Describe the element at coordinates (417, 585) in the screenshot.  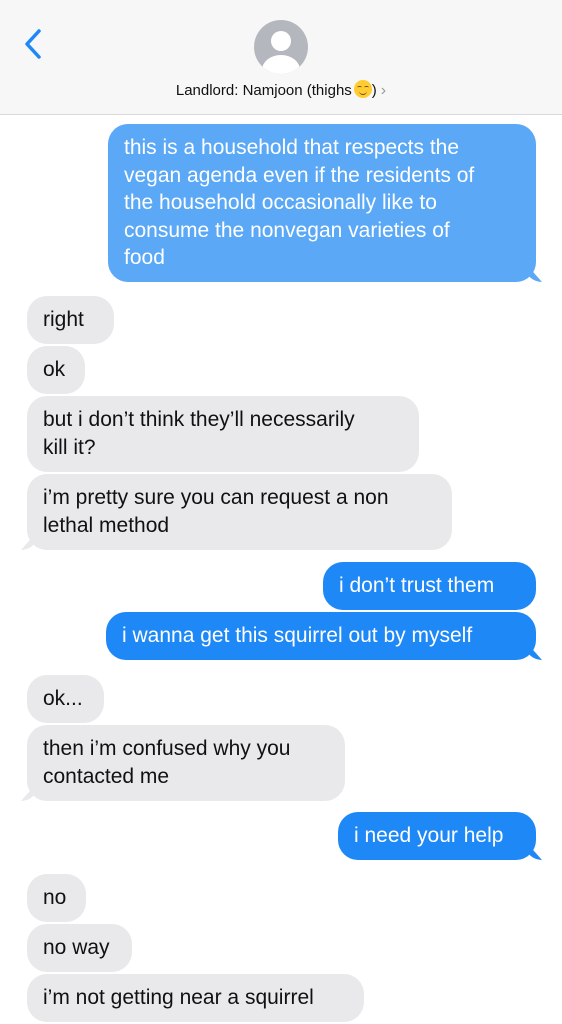
I see `message-line: i don’t trust them` at that location.